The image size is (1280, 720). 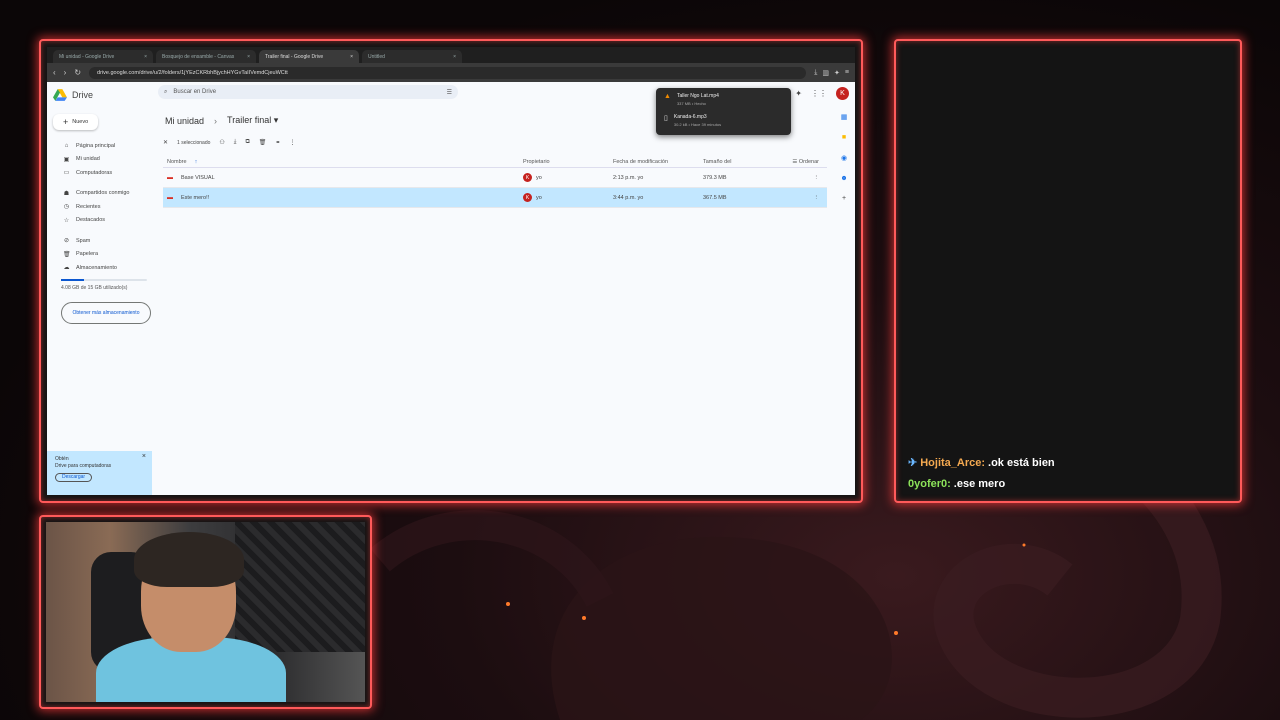 I want to click on extensions-icon: ✦, so click(x=837, y=73).